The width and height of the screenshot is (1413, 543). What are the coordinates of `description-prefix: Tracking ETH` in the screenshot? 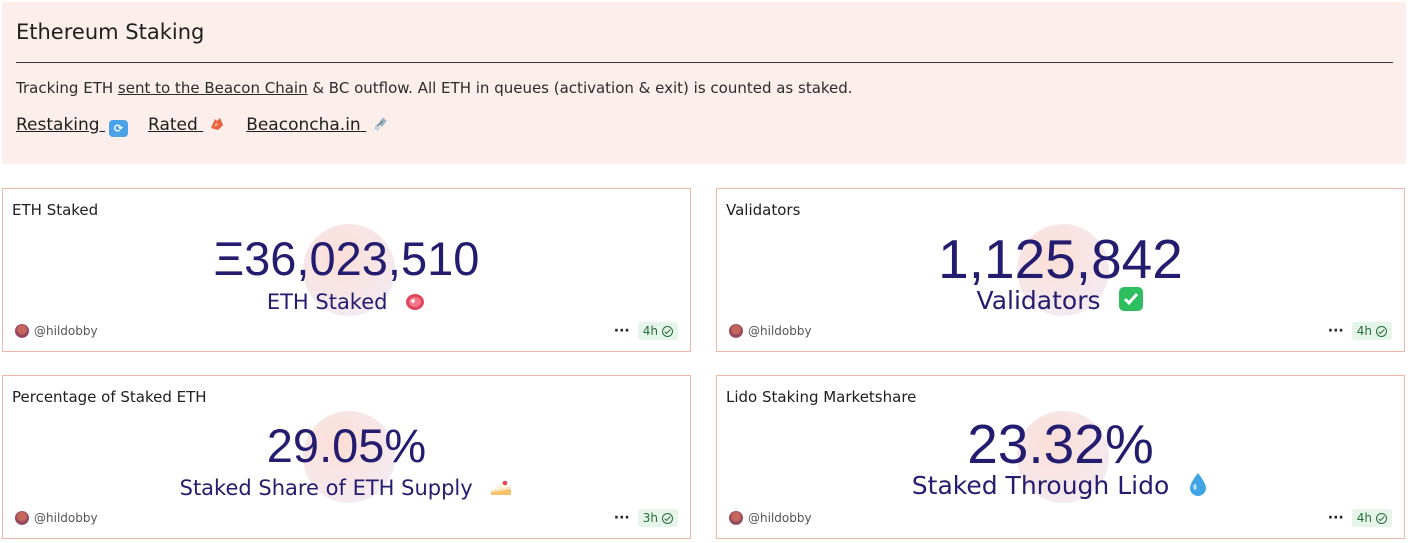 It's located at (67, 88).